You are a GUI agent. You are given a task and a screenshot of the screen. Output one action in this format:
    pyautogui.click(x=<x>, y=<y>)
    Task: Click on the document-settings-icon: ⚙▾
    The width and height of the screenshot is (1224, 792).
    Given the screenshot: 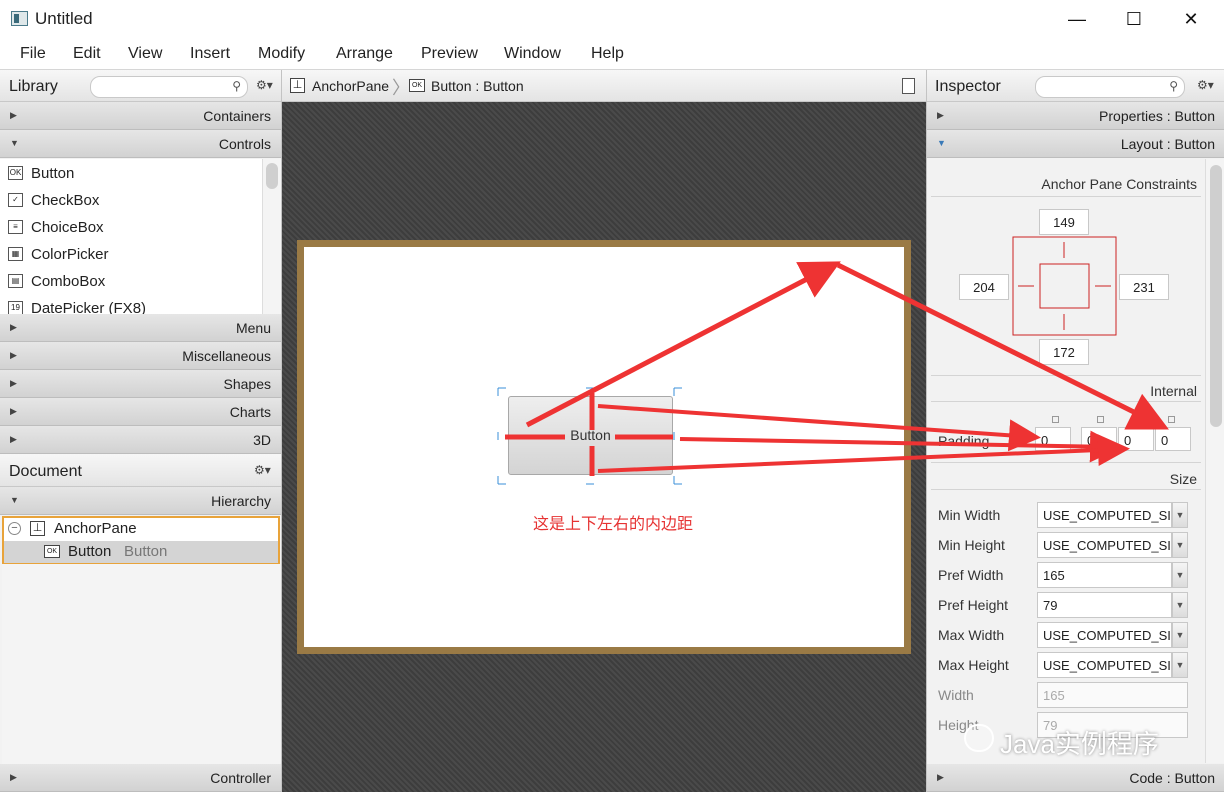 What is the action you would take?
    pyautogui.click(x=262, y=470)
    